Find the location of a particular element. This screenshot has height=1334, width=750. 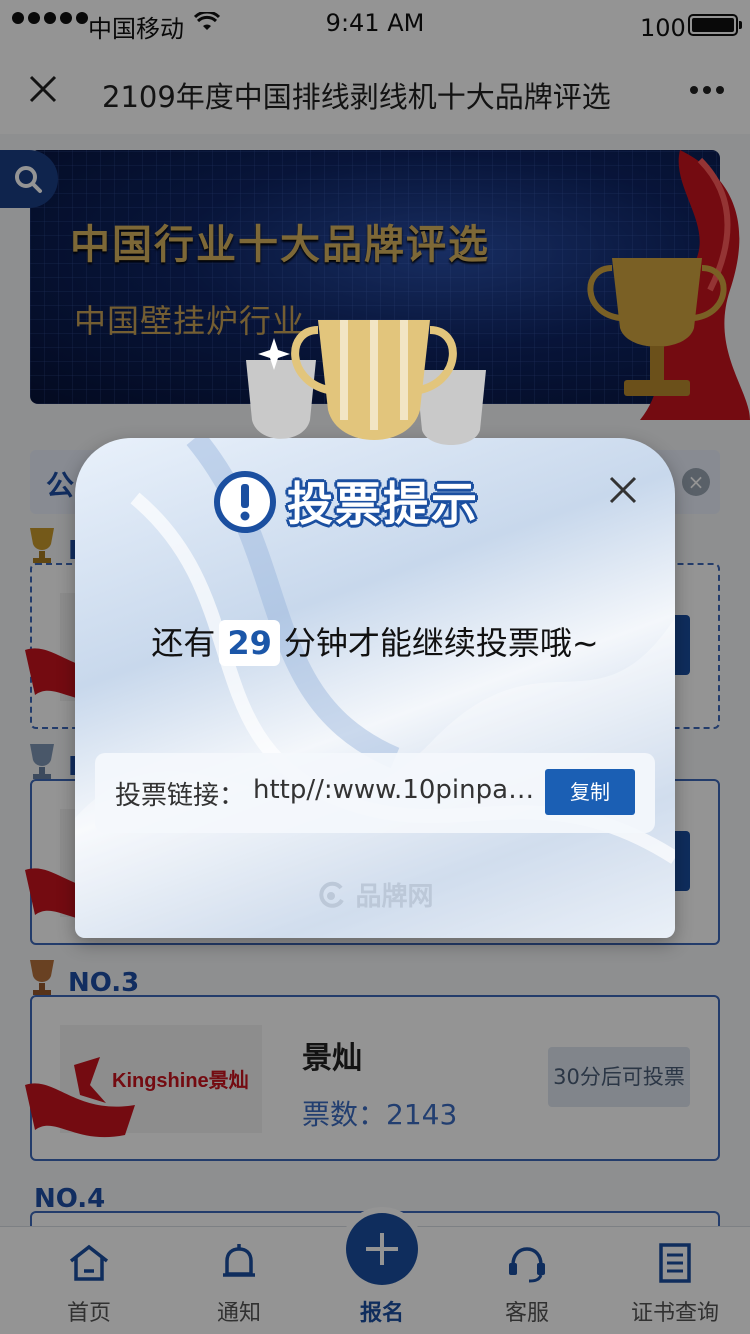

link-label: 投票链接： is located at coordinates (180, 796).